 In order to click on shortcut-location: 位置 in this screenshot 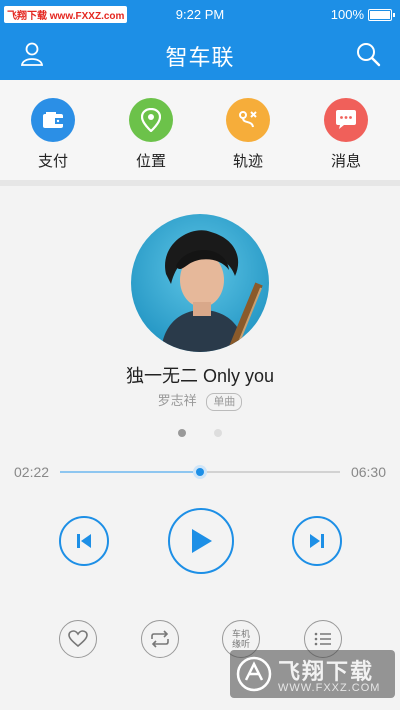, I will do `click(151, 134)`.